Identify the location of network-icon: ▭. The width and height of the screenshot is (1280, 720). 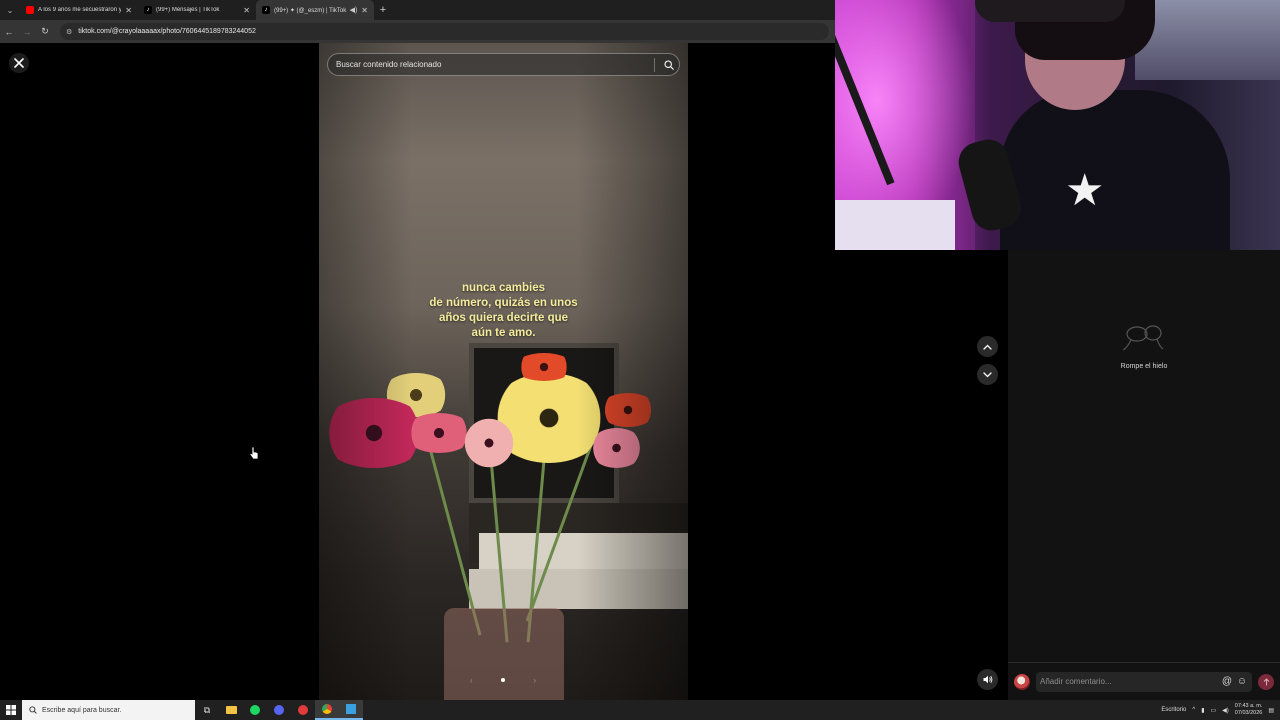
(1214, 710).